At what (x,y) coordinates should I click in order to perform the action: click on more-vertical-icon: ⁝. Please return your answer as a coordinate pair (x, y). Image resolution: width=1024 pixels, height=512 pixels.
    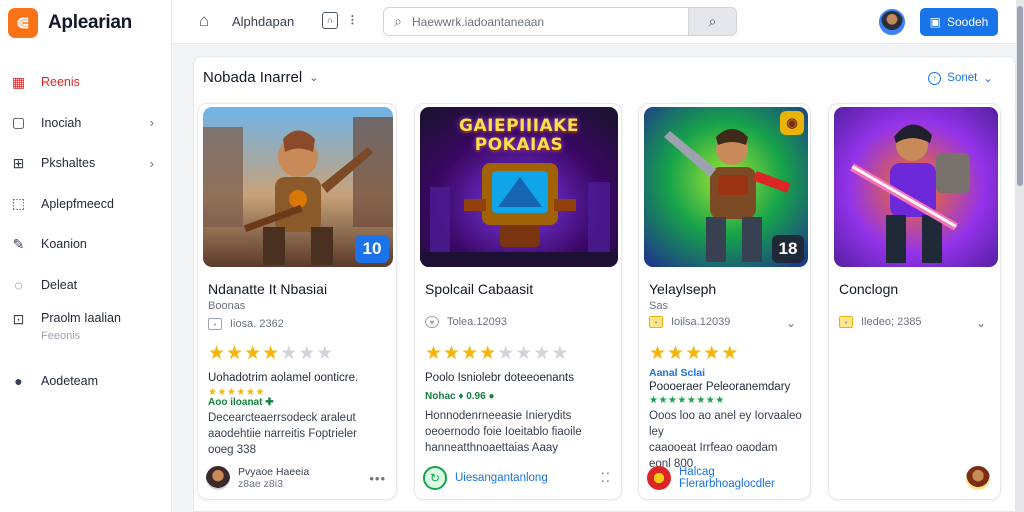
    Looking at the image, I should click on (352, 20).